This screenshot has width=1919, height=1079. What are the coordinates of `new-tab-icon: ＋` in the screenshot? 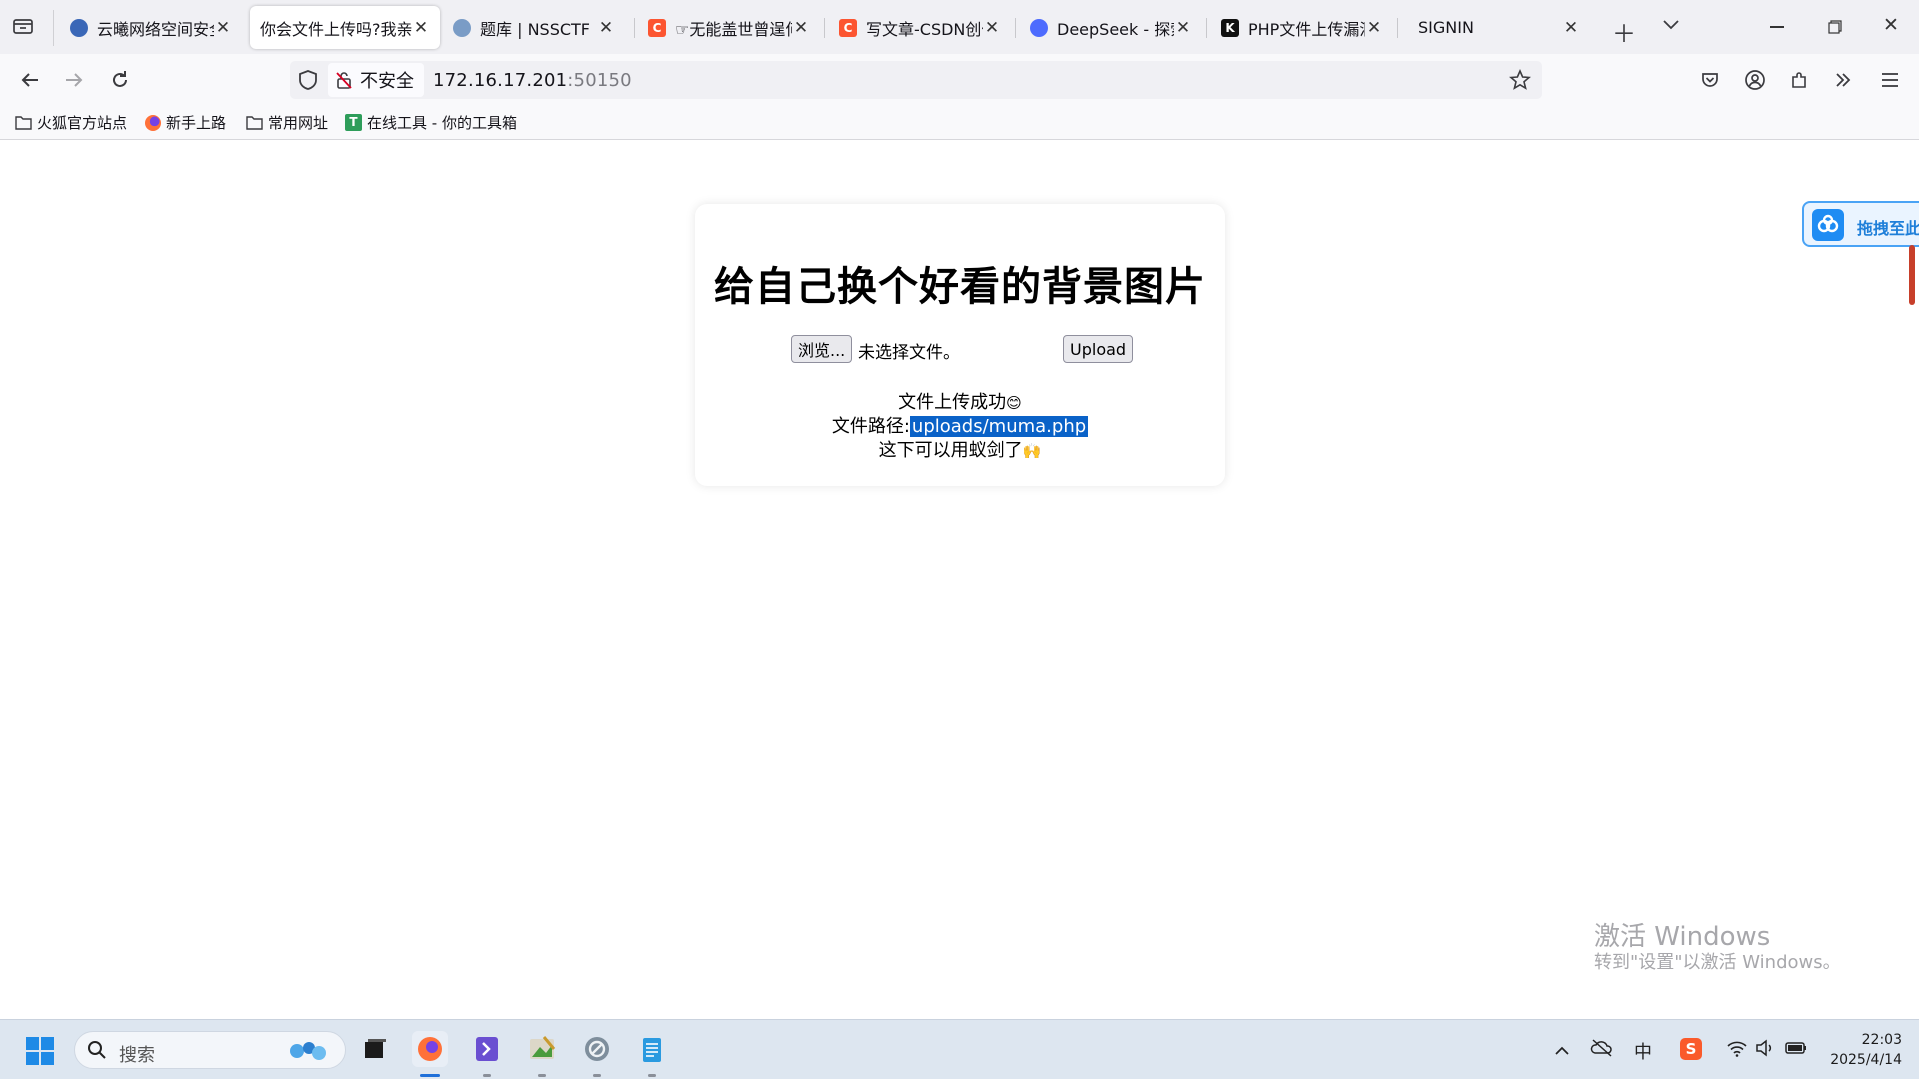 It's located at (1624, 31).